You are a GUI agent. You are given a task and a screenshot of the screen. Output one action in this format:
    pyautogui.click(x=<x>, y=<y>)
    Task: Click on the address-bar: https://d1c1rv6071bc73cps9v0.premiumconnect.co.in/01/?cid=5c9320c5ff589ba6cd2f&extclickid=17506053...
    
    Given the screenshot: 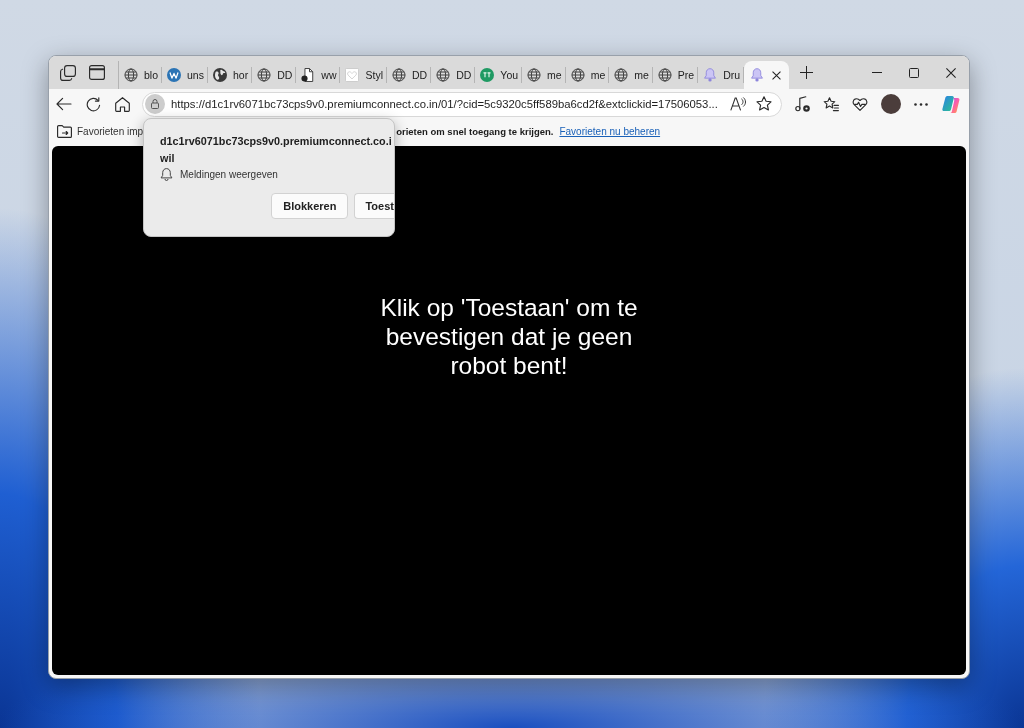 What is the action you would take?
    pyautogui.click(x=462, y=104)
    